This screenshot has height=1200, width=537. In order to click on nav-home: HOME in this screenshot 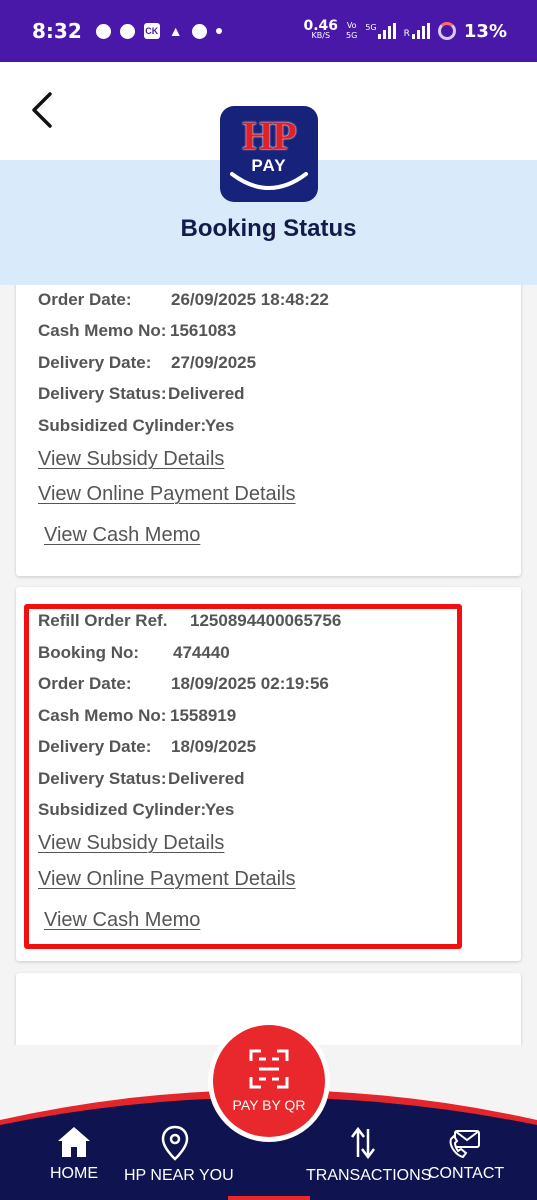, I will do `click(74, 1154)`.